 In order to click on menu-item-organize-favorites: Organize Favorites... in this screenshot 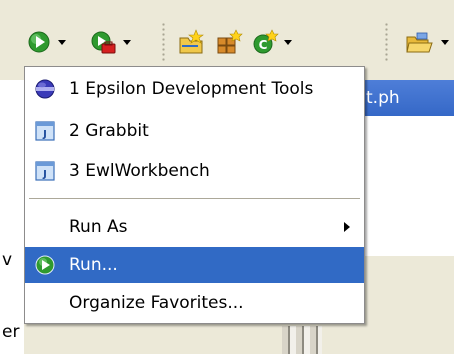, I will do `click(194, 303)`.